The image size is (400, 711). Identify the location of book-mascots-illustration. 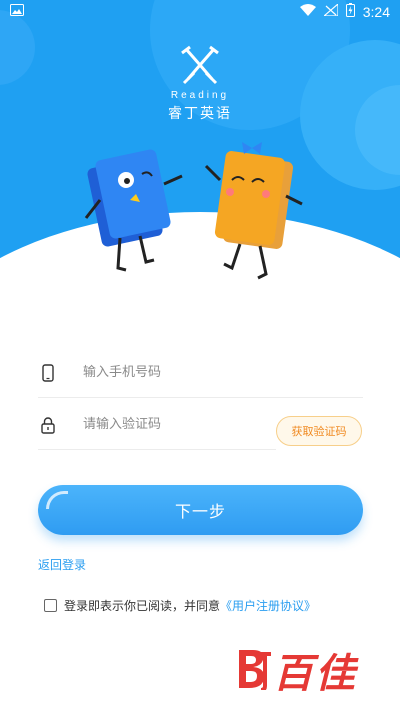
(200, 220).